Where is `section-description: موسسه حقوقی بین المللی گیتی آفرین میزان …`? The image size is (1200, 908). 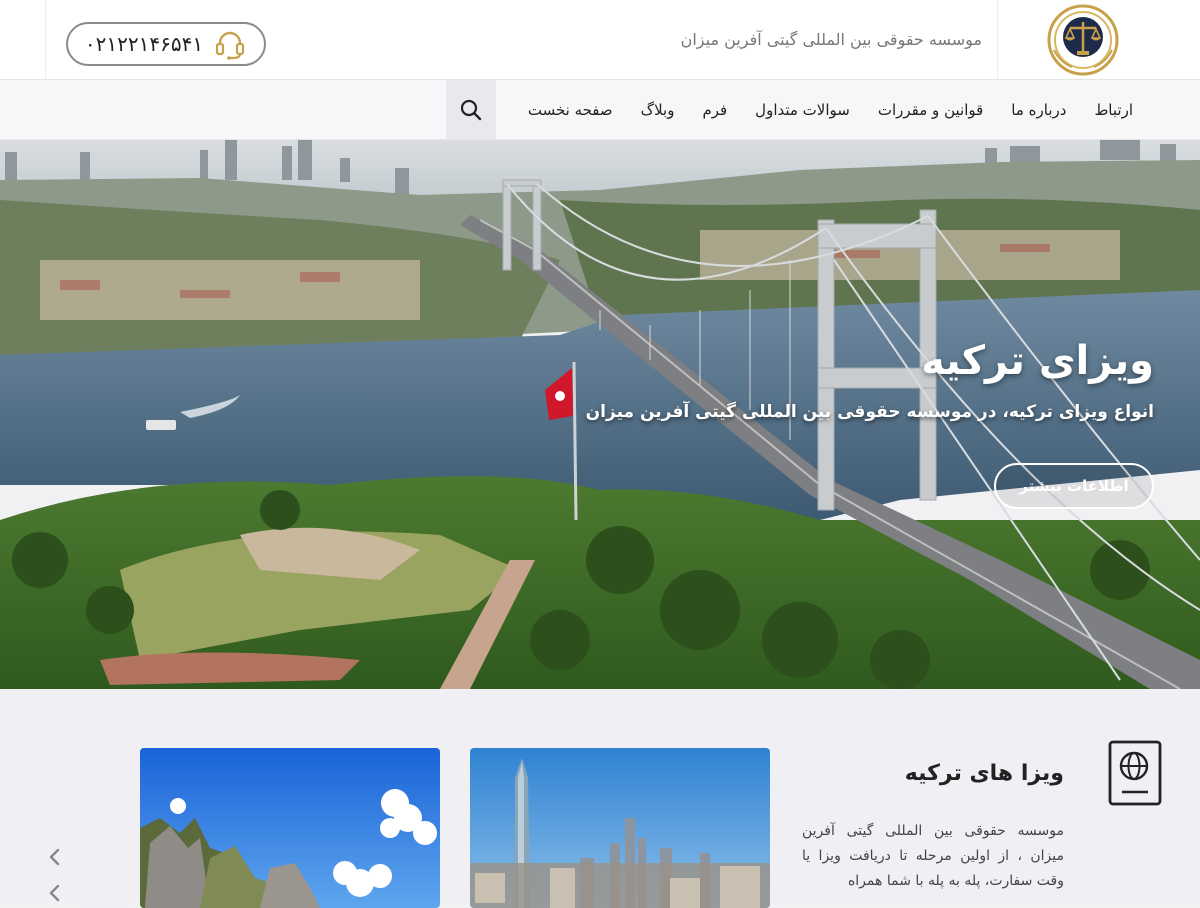
section-description: موسسه حقوقی بین المللی گیتی آفرین میزان … is located at coordinates (933, 856).